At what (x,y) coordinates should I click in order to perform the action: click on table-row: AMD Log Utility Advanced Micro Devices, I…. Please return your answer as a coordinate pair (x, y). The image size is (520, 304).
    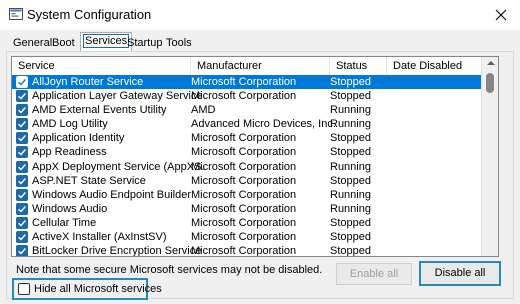
    Looking at the image, I should click on (247, 124).